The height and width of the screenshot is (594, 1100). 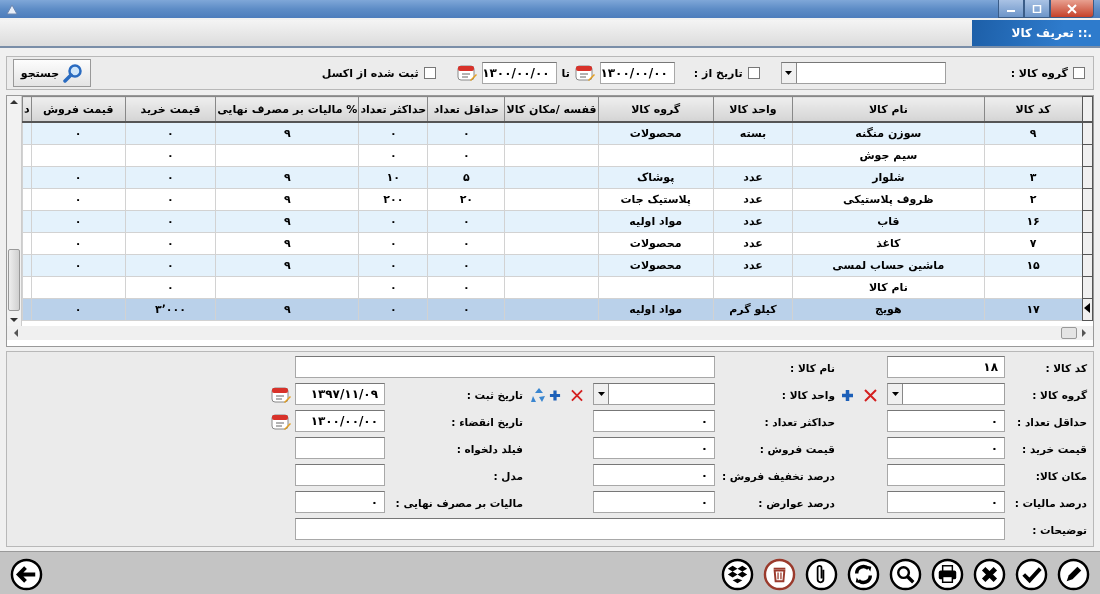 I want to click on table-cell: مواد اولیه, so click(x=656, y=221).